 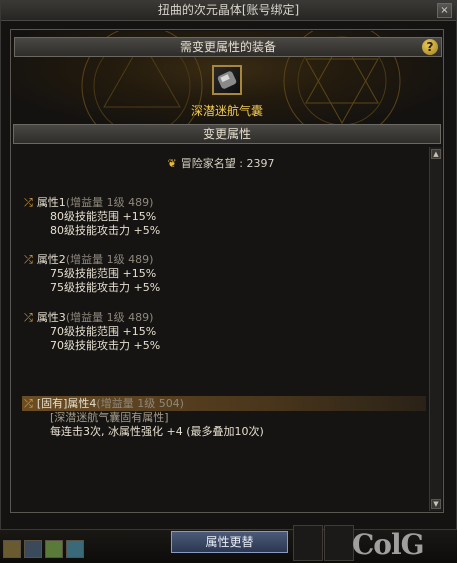 I want to click on equipment-slot-icon, so click(x=227, y=80).